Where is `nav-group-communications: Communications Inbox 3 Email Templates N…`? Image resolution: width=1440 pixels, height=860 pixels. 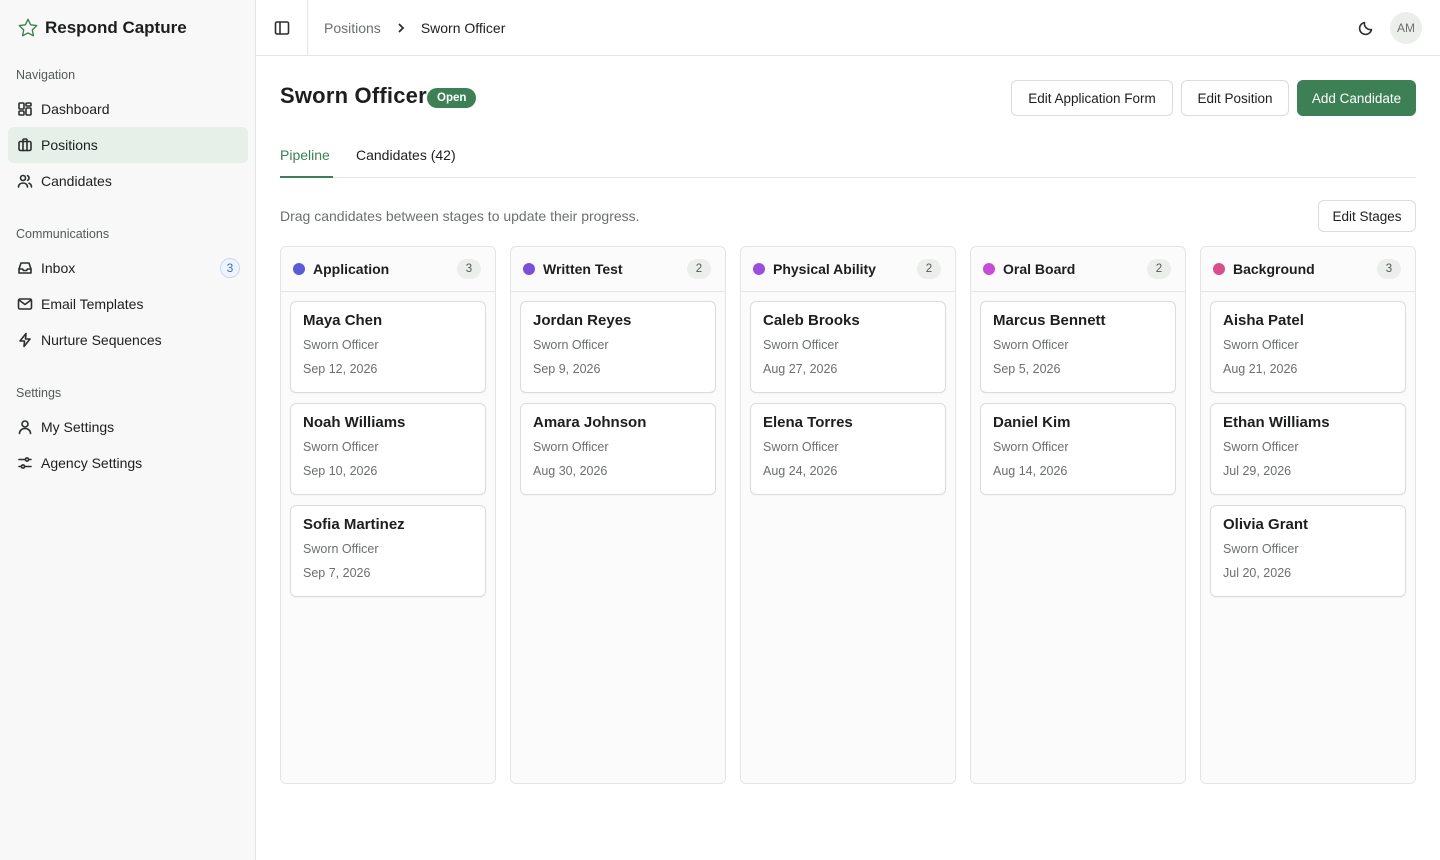 nav-group-communications: Communications Inbox 3 Email Templates N… is located at coordinates (128, 291).